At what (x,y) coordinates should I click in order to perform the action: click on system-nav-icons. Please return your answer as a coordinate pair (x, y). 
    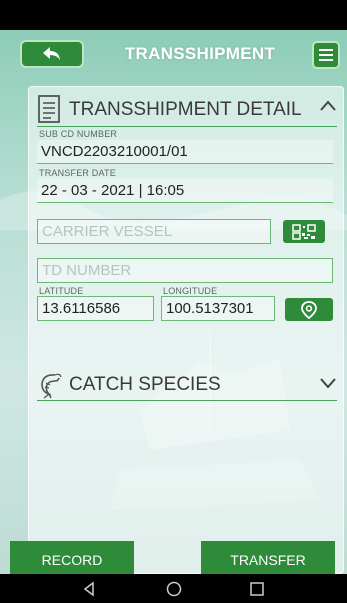
    Looking at the image, I should click on (173, 588).